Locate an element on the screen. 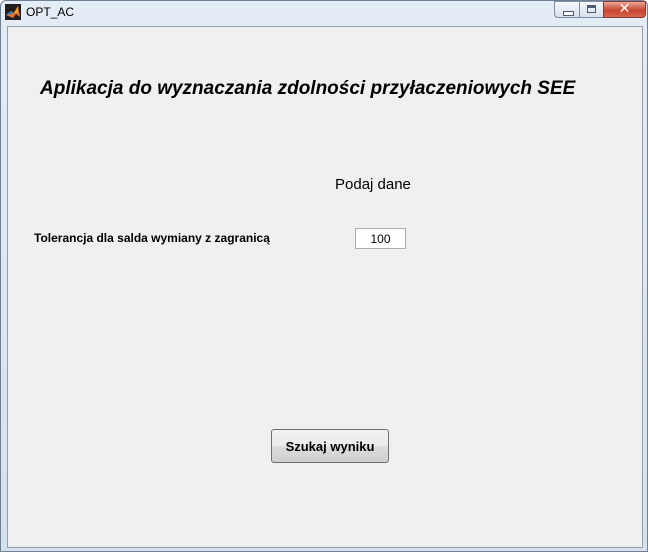 This screenshot has height=552, width=648. search-result-button: Szukaj wyniku is located at coordinates (330, 446).